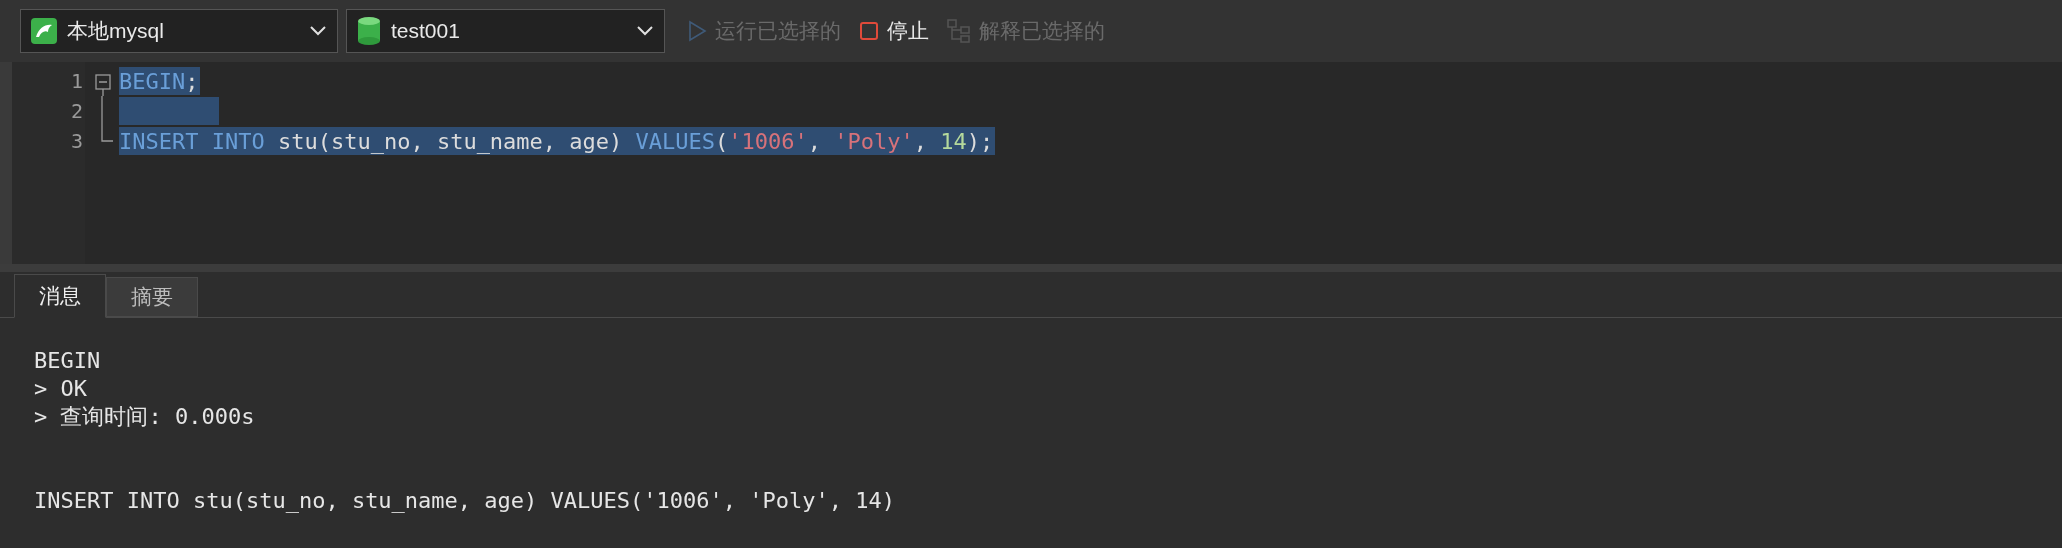  Describe the element at coordinates (60, 296) in the screenshot. I see `result-tab: 消息` at that location.